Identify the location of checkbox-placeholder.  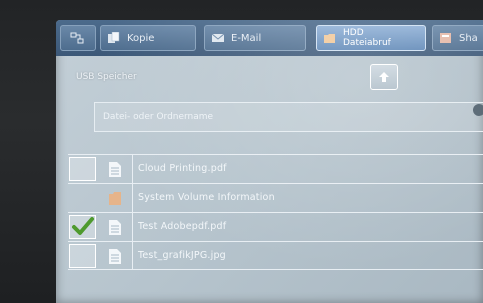
(82, 198).